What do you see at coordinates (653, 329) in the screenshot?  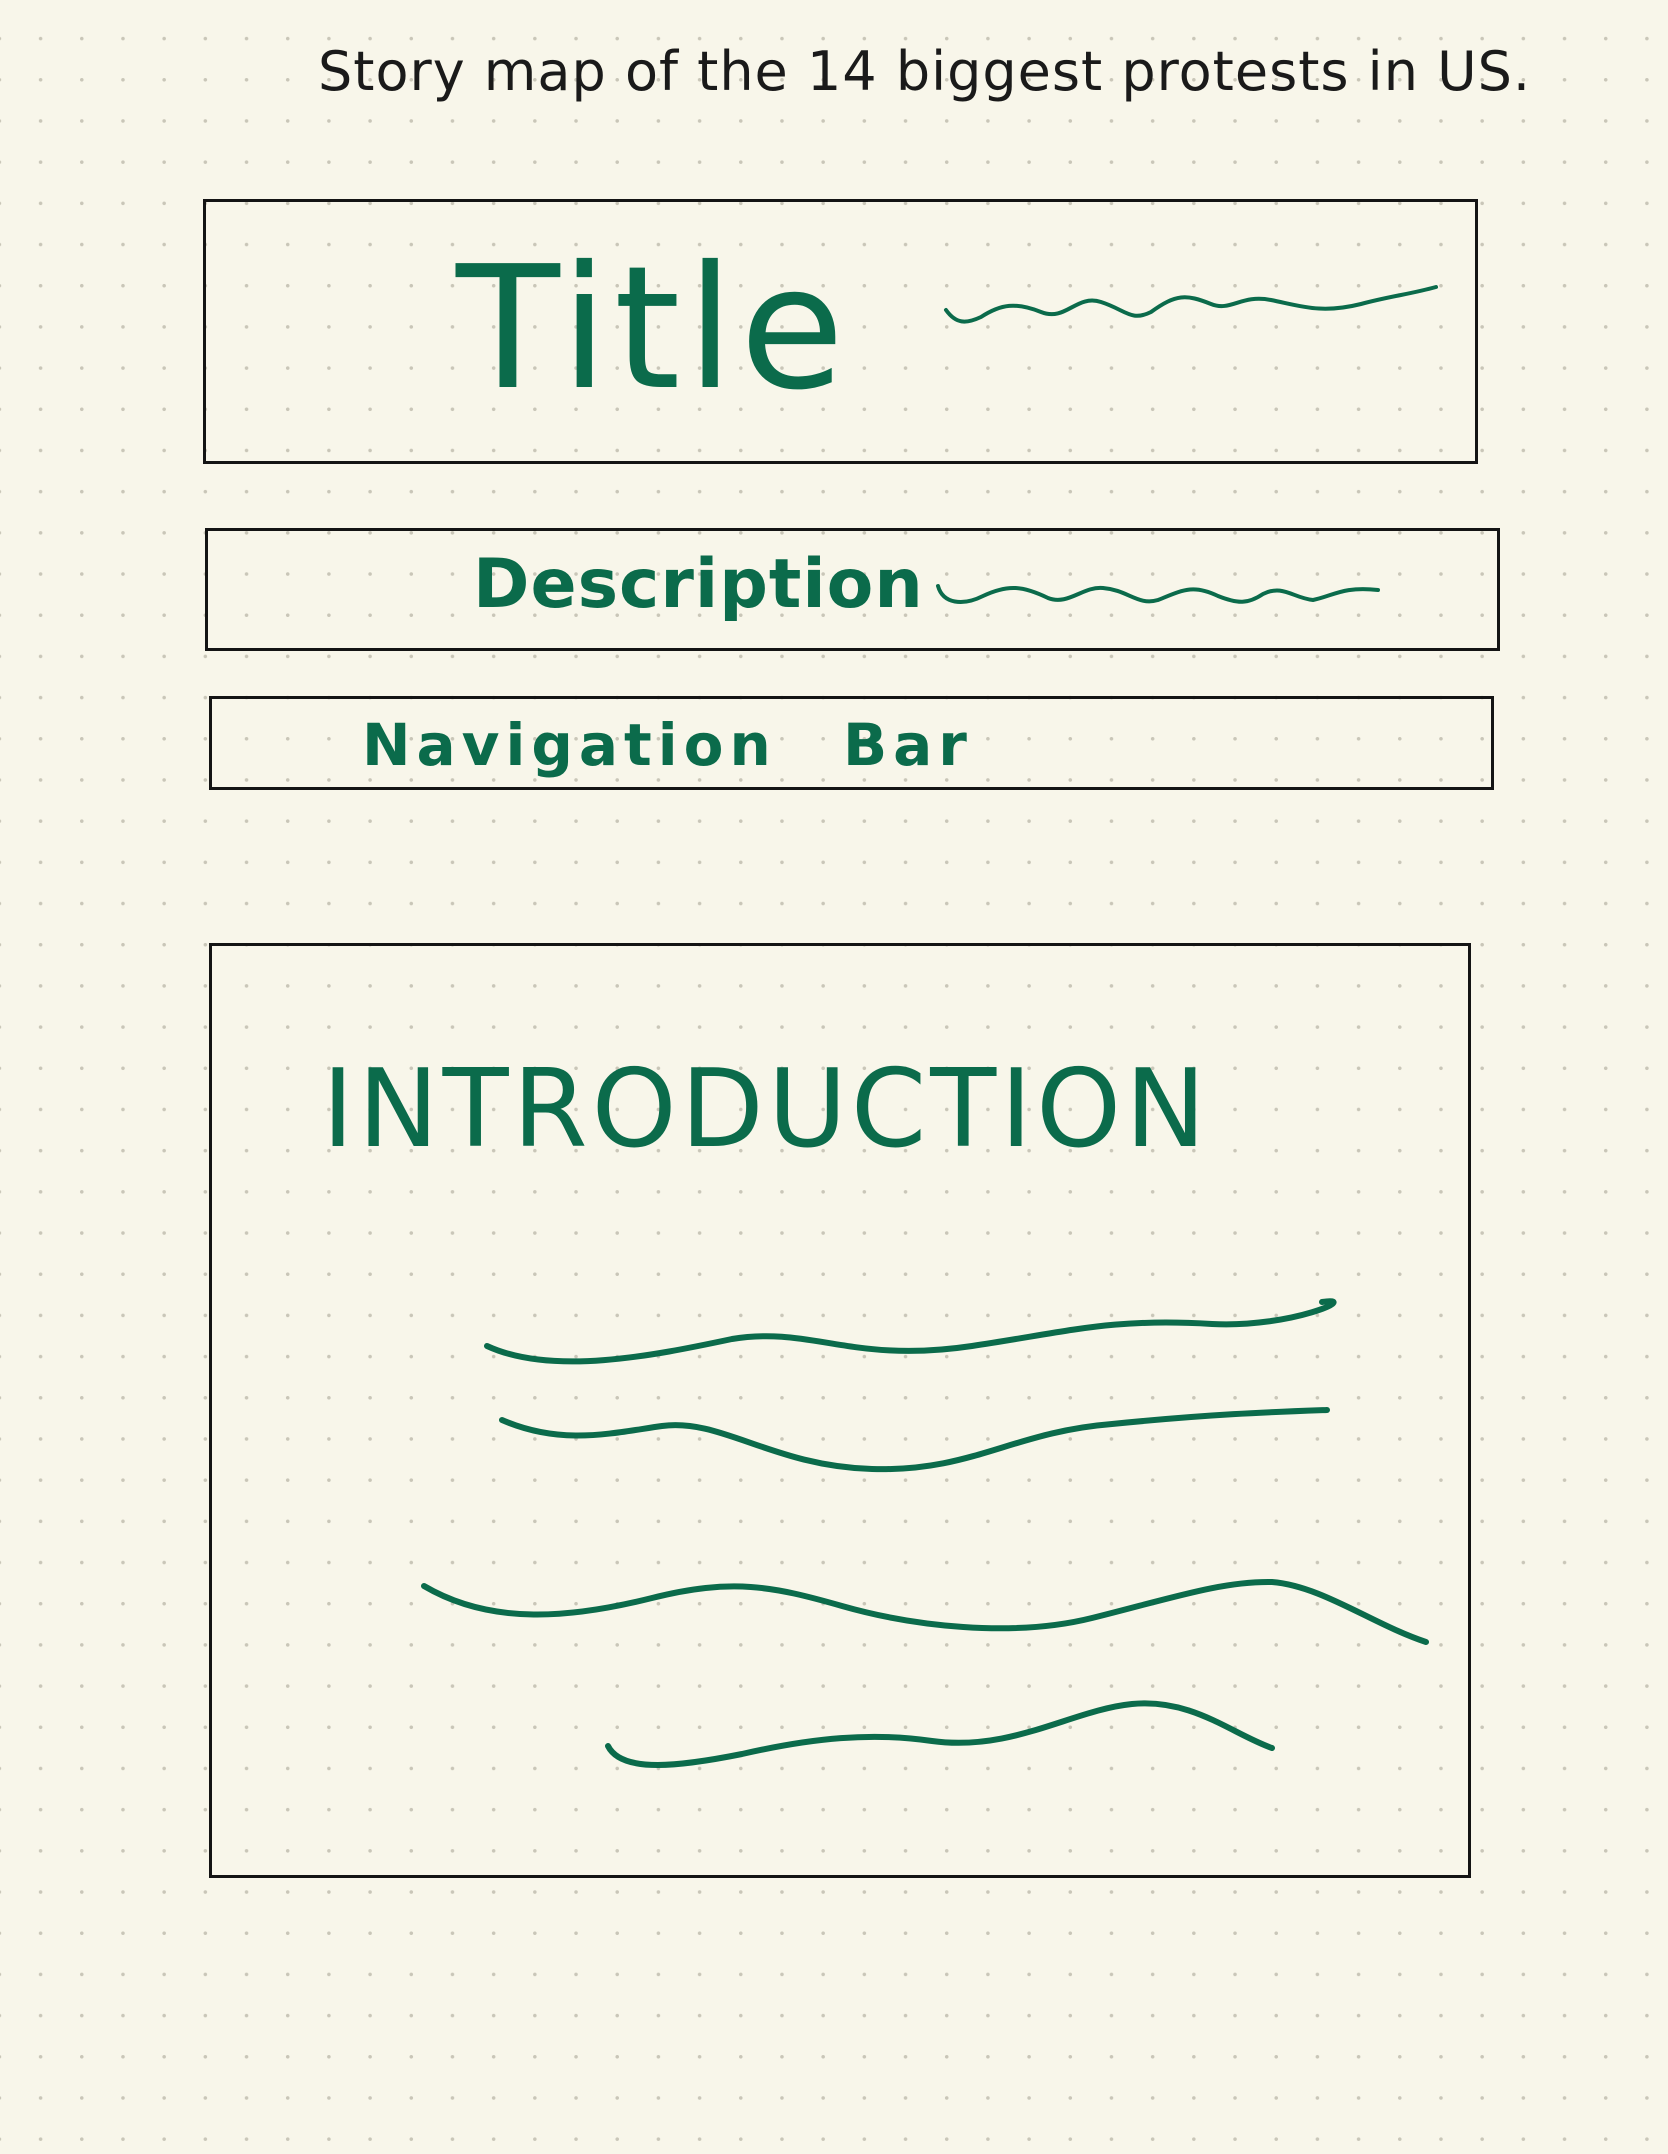 I see `title-label: Title` at bounding box center [653, 329].